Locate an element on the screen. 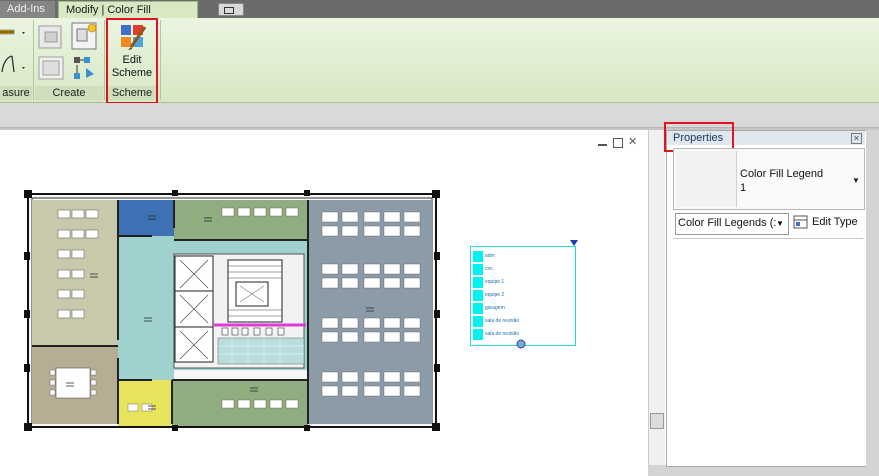  corridor-teal is located at coordinates (146, 308).